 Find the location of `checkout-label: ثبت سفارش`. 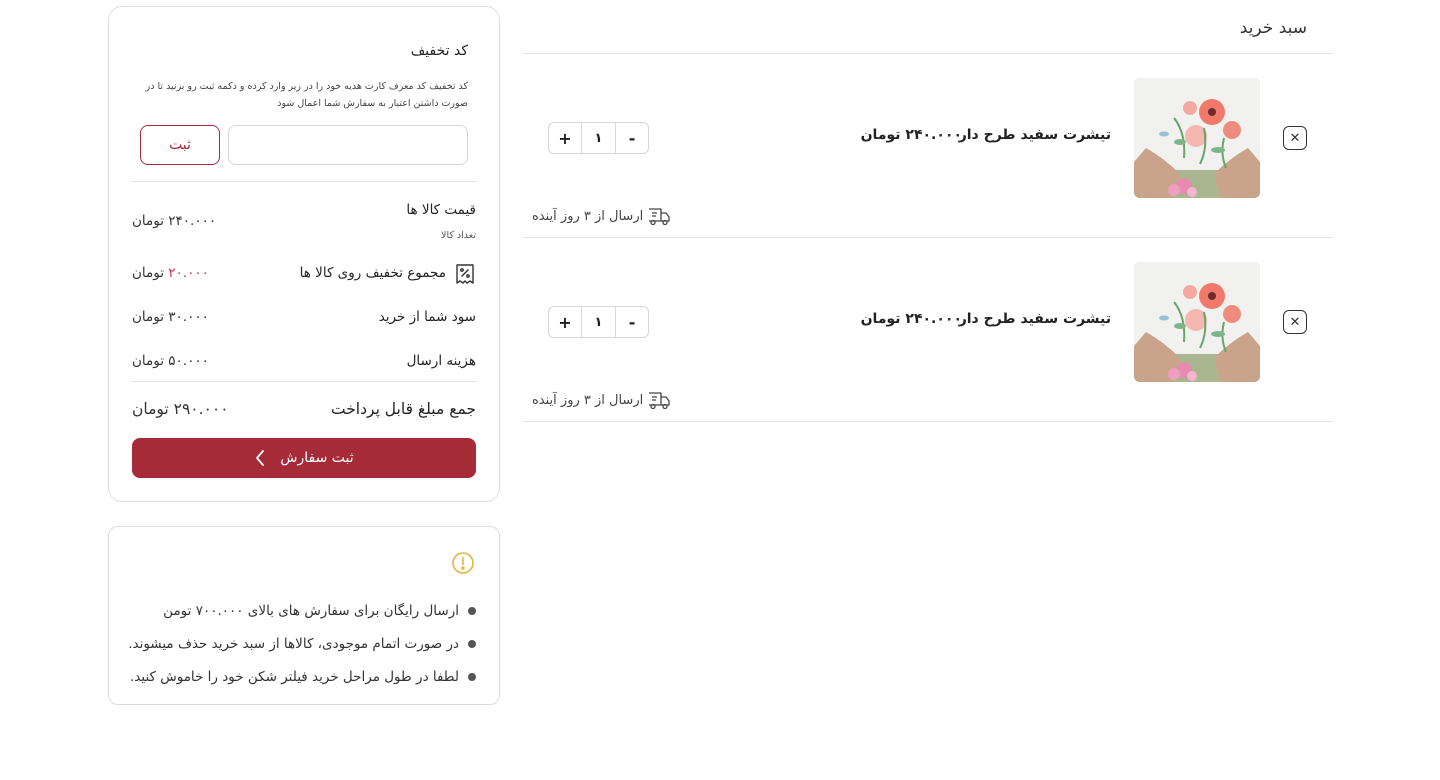

checkout-label: ثبت سفارش is located at coordinates (317, 458).